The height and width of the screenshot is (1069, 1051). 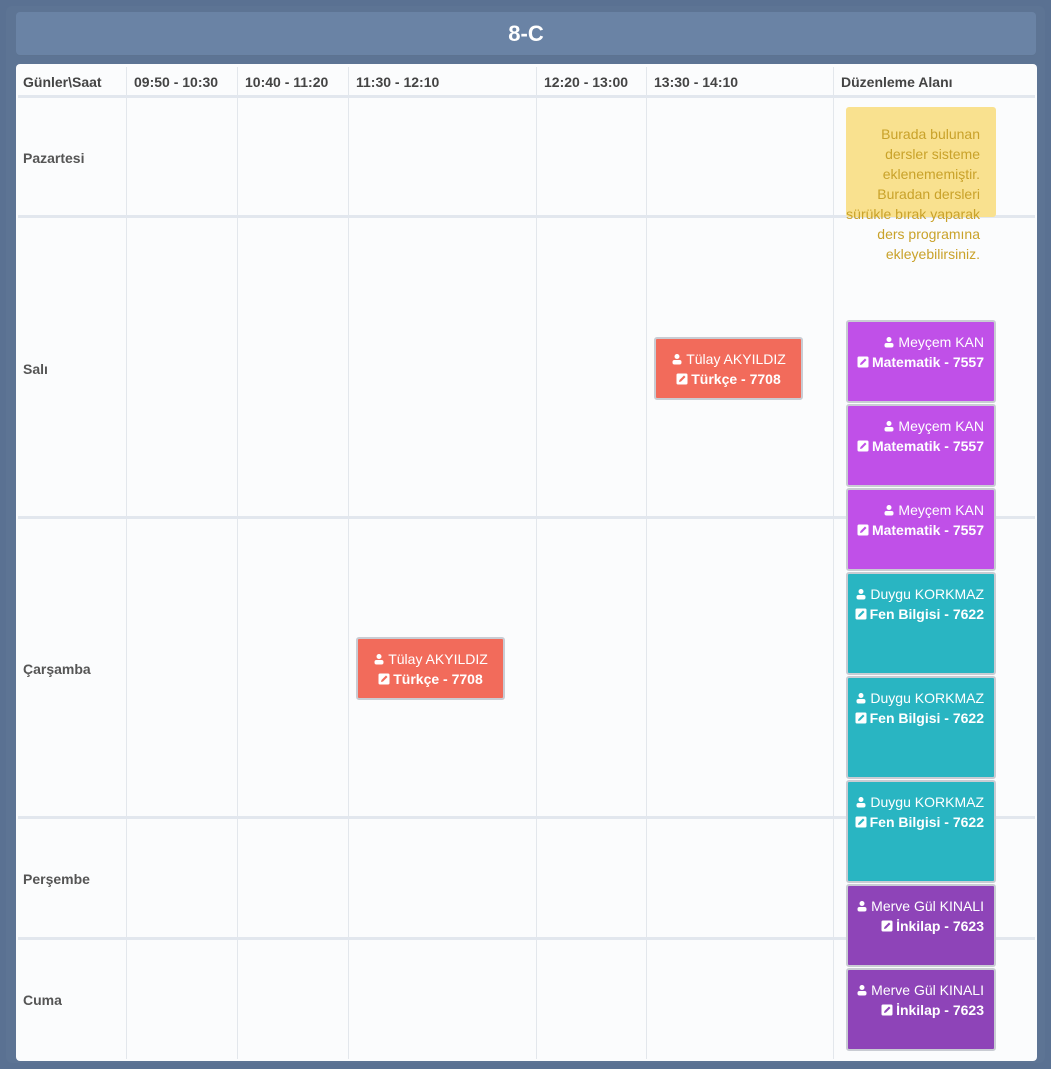 I want to click on lesson-card-tuesday: Tülay AKYILDIZ Türkçe - 7708, so click(x=728, y=368).